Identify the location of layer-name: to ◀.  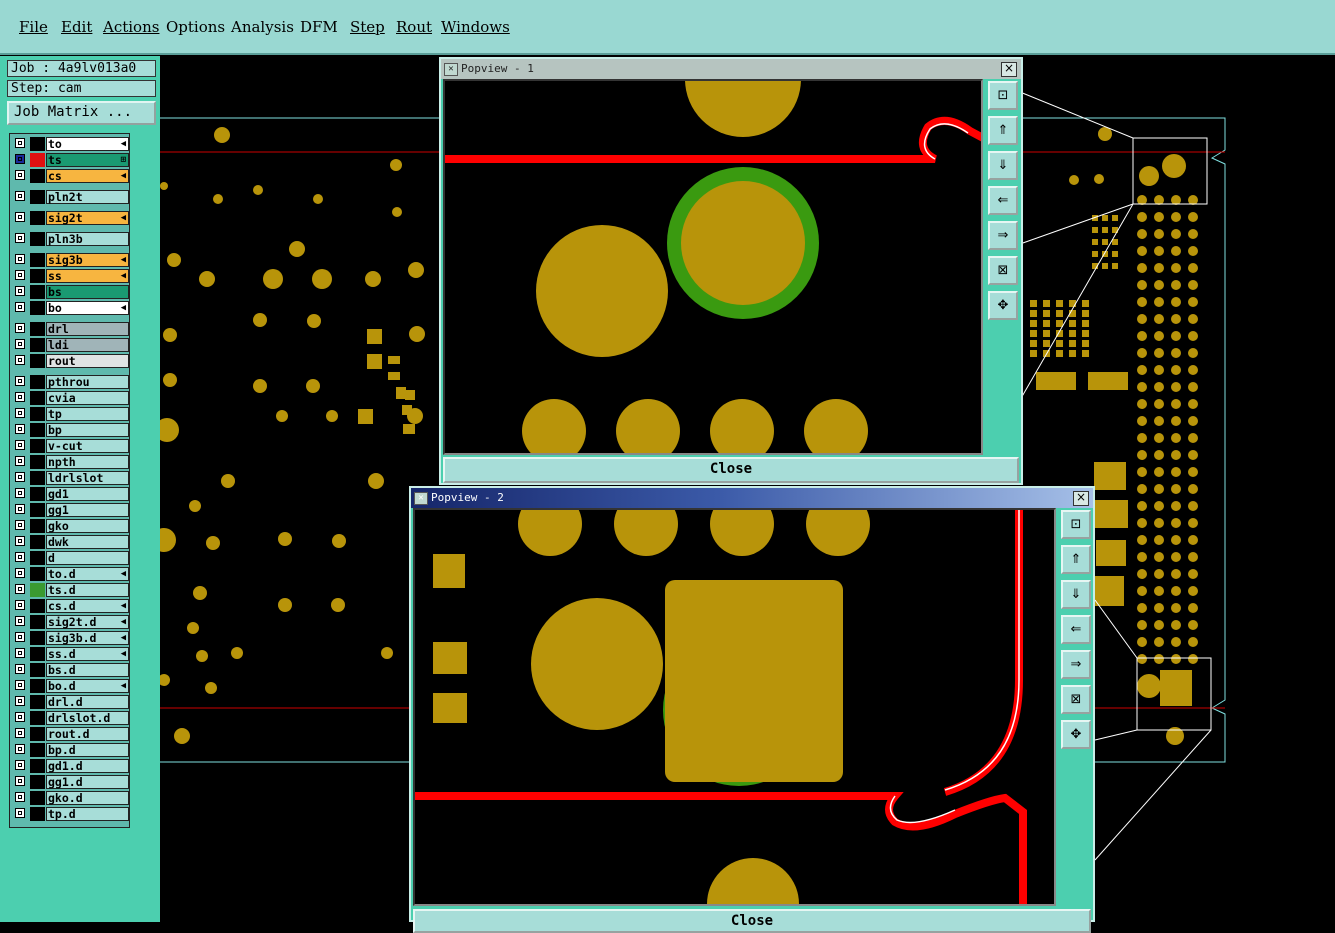
(87, 144).